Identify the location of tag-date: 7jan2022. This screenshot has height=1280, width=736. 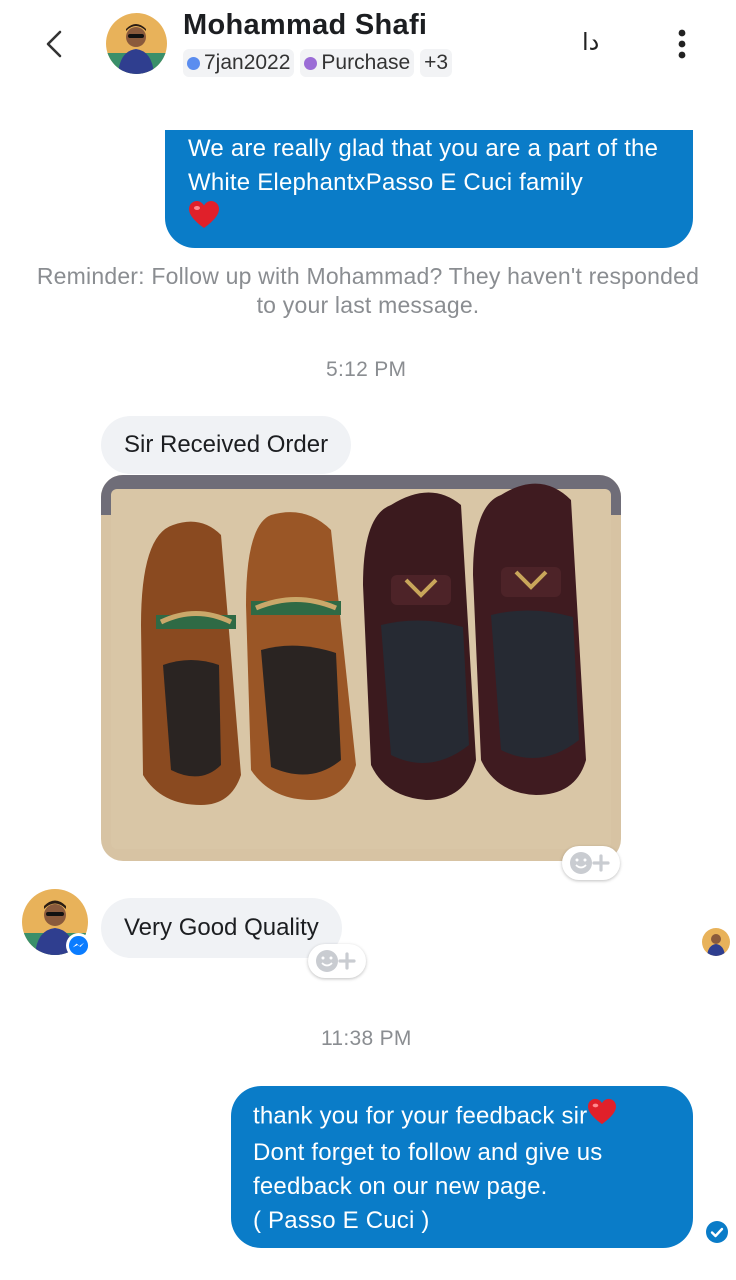
(239, 63).